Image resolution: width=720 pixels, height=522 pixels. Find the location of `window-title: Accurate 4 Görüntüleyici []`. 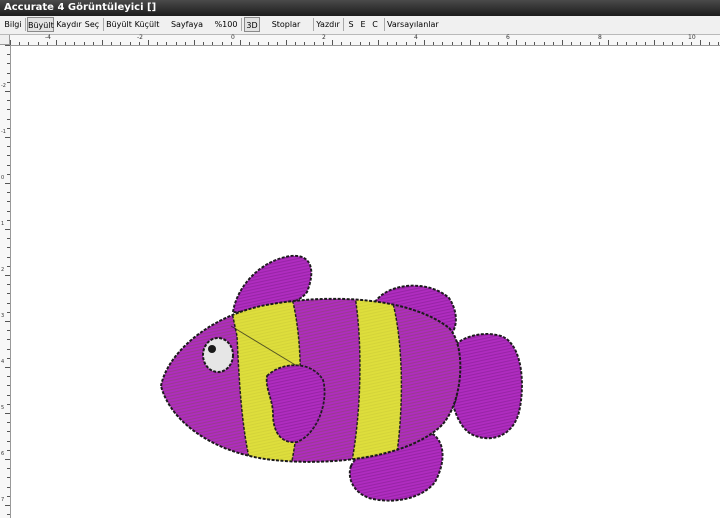

window-title: Accurate 4 Görüntüleyici [] is located at coordinates (80, 7).